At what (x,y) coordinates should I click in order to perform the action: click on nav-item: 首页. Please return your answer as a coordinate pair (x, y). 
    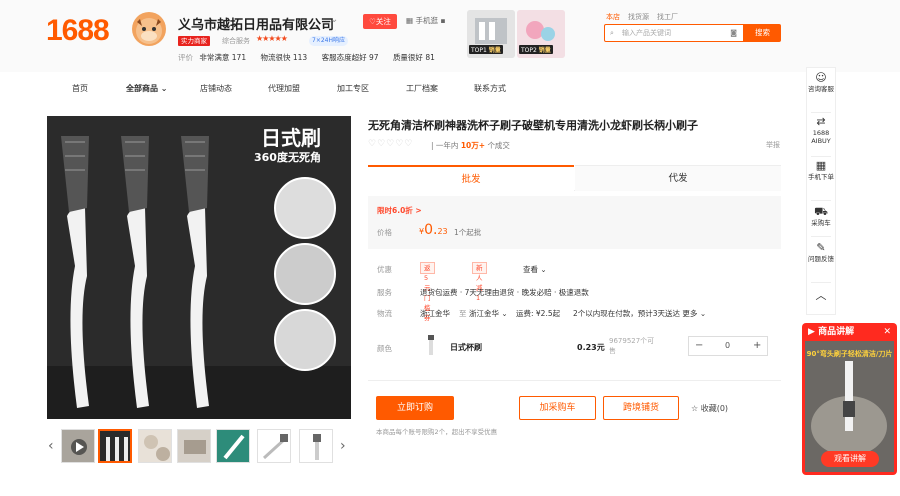
    Looking at the image, I should click on (80, 88).